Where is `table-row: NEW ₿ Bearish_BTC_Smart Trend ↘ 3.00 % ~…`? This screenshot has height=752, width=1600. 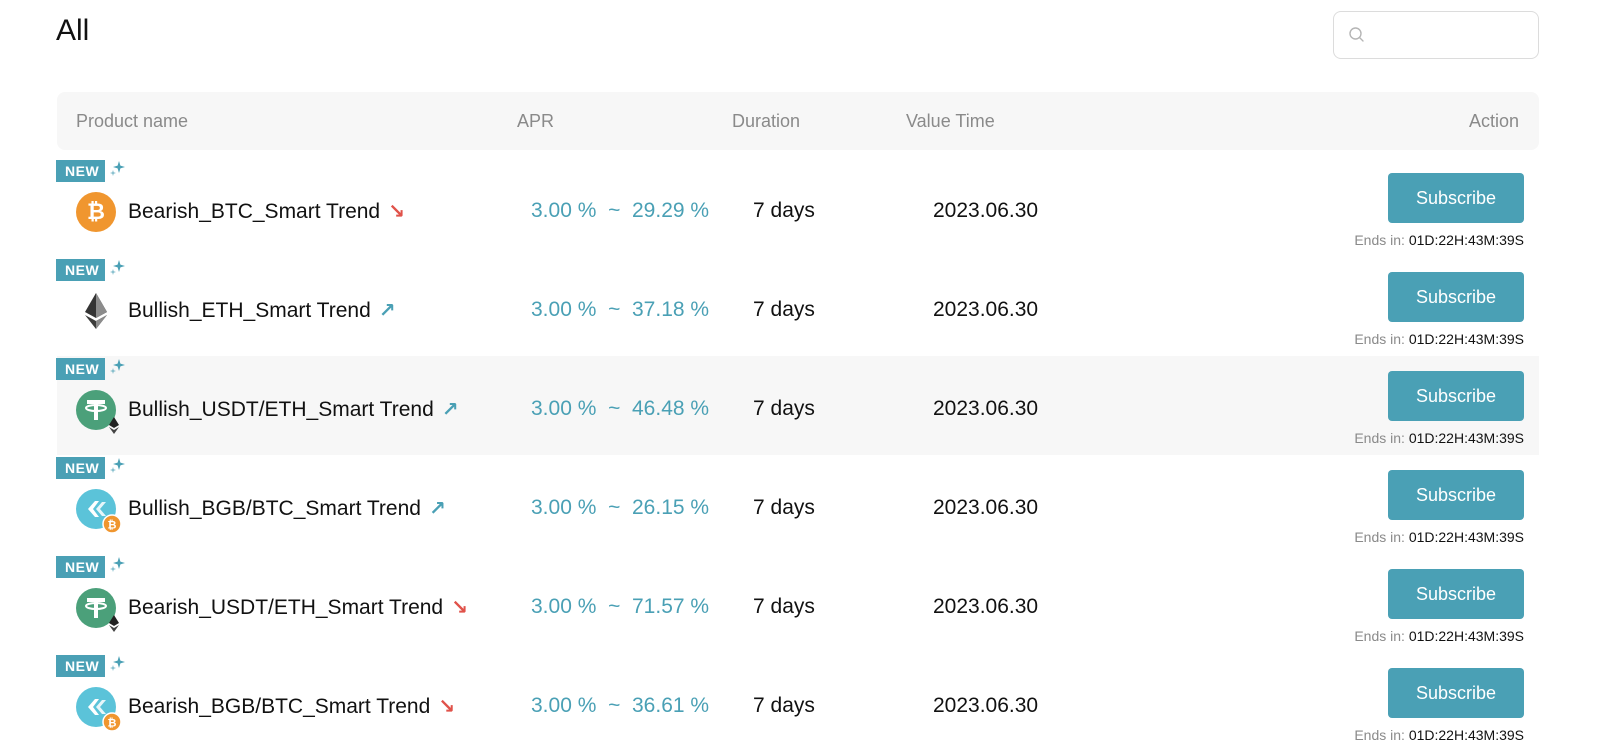
table-row: NEW ₿ Bearish_BTC_Smart Trend ↘ 3.00 % ~… is located at coordinates (797, 207).